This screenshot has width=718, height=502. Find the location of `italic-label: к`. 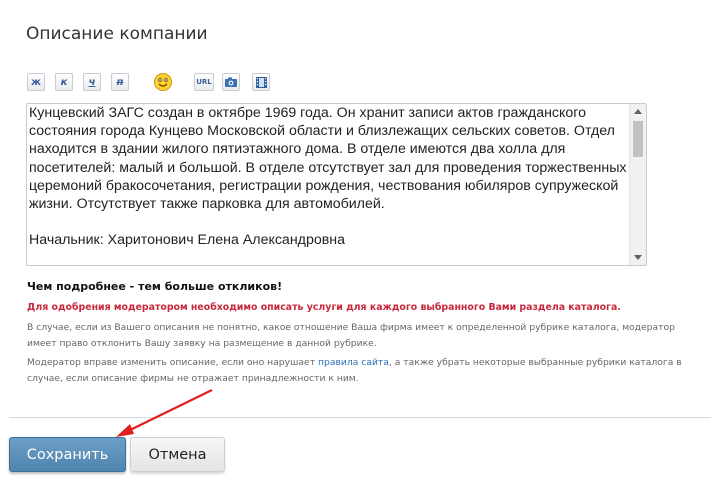

italic-label: к is located at coordinates (64, 82).